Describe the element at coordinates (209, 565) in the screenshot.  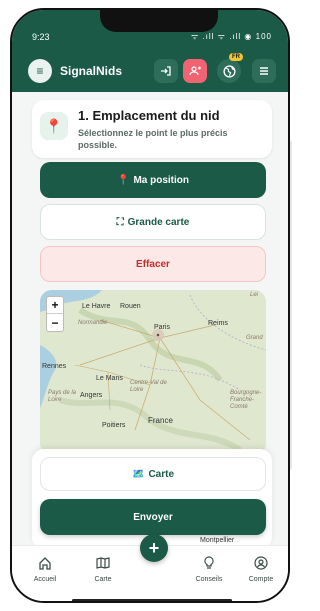
I see `lightbulb-icon` at that location.